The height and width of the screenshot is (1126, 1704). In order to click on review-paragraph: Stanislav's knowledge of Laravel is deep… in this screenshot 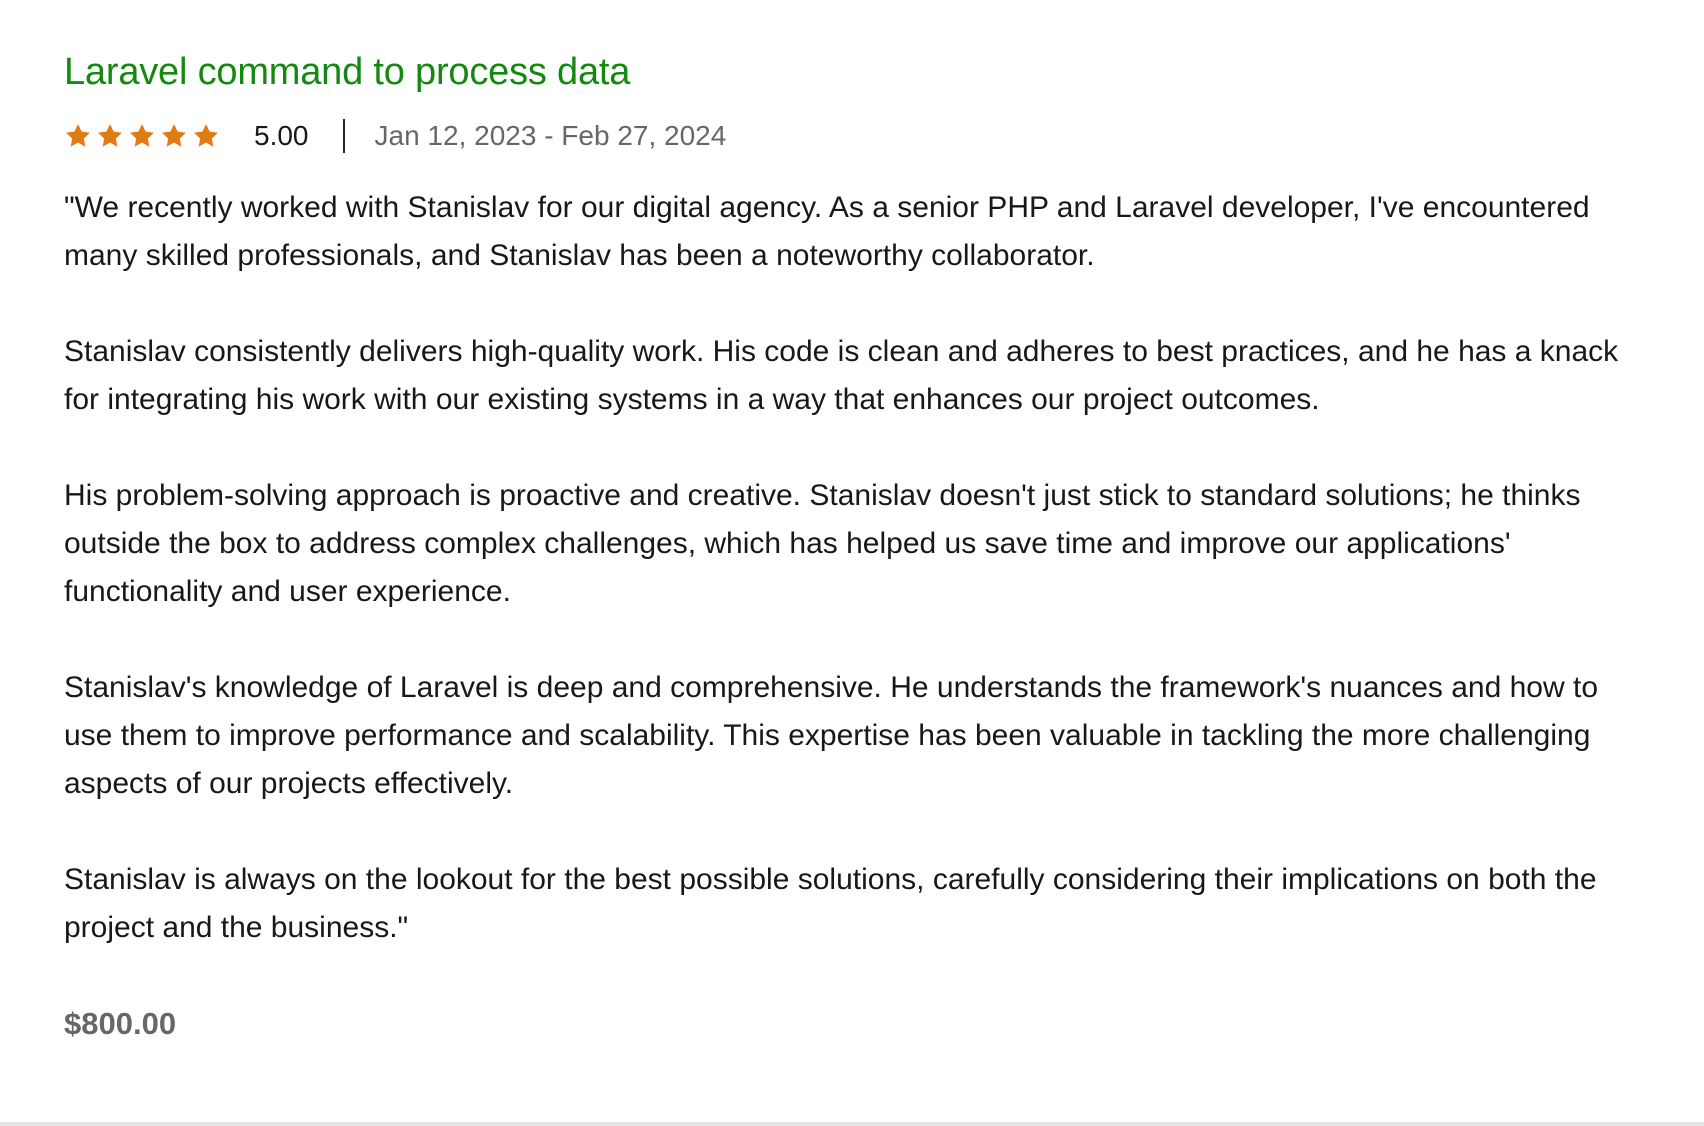, I will do `click(831, 735)`.